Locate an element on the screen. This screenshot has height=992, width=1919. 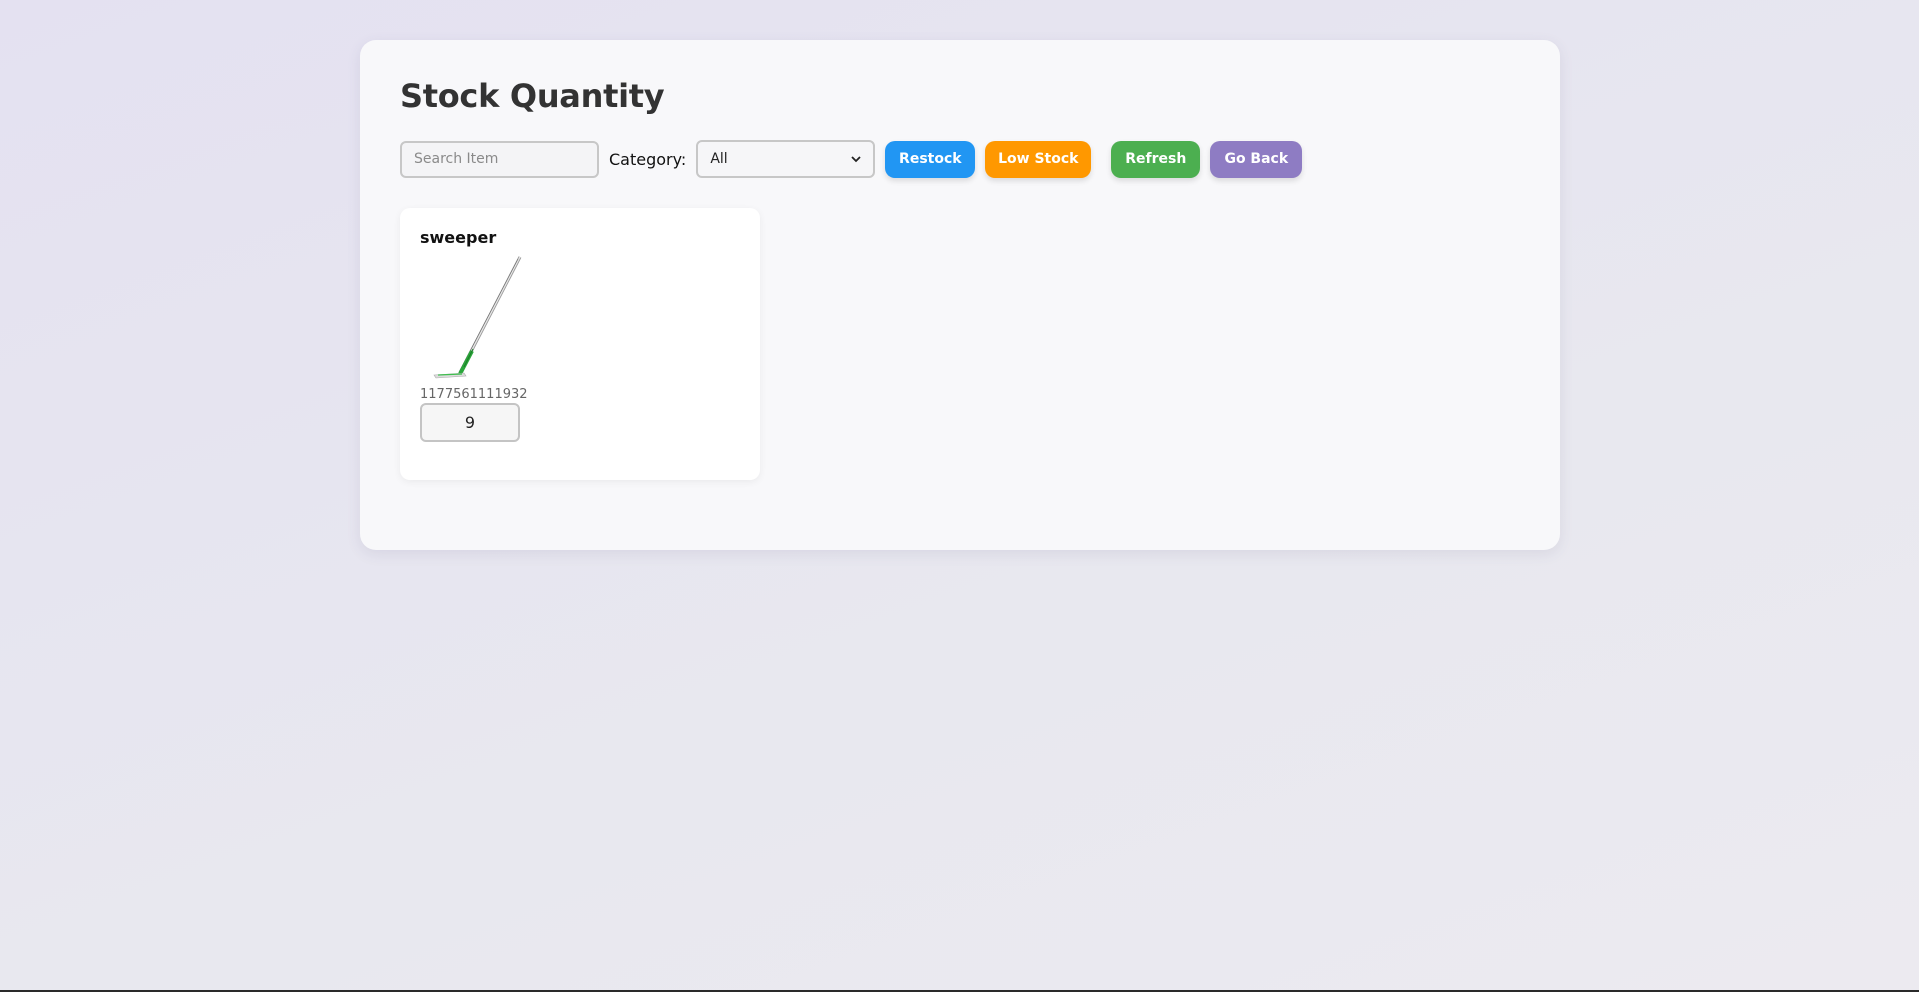
page-title: Stock Quantity is located at coordinates (532, 96).